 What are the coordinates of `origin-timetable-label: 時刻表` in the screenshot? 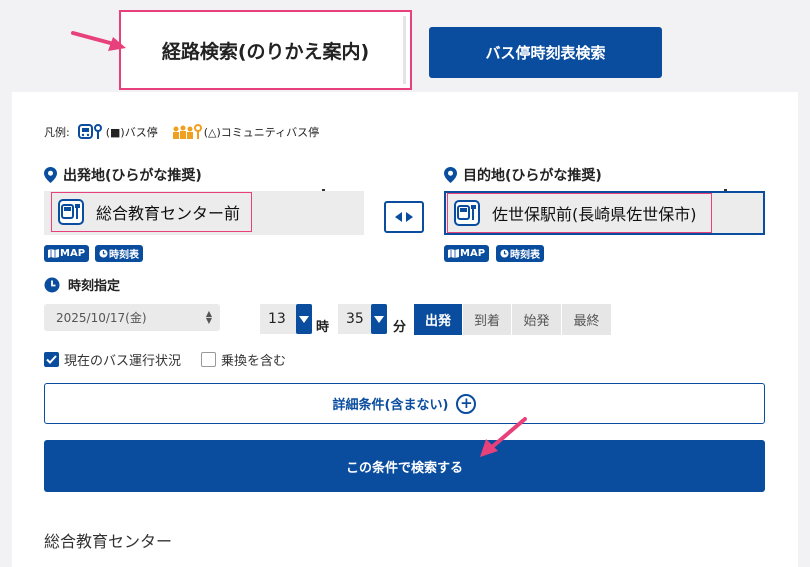 It's located at (124, 255).